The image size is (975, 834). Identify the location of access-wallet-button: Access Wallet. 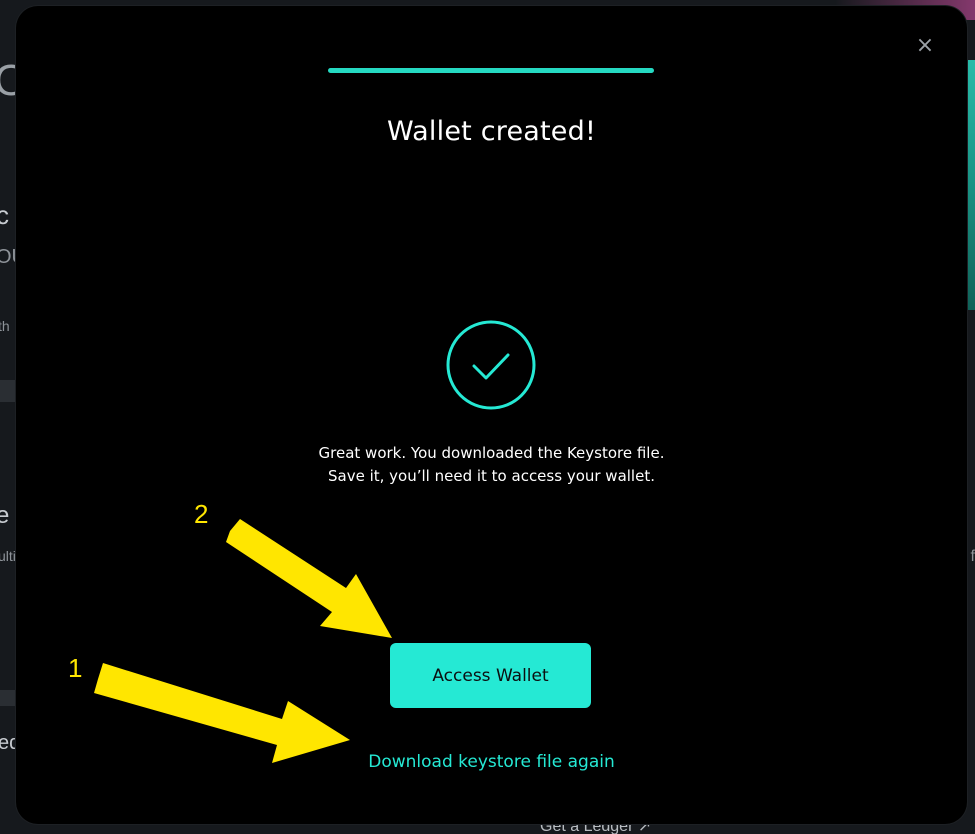
(490, 675).